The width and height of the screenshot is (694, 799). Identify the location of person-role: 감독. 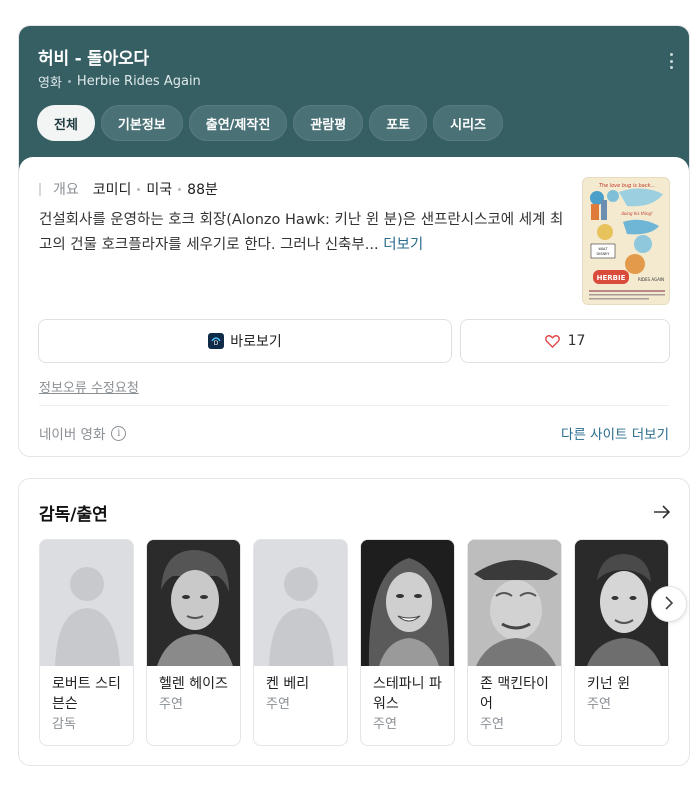
(64, 724).